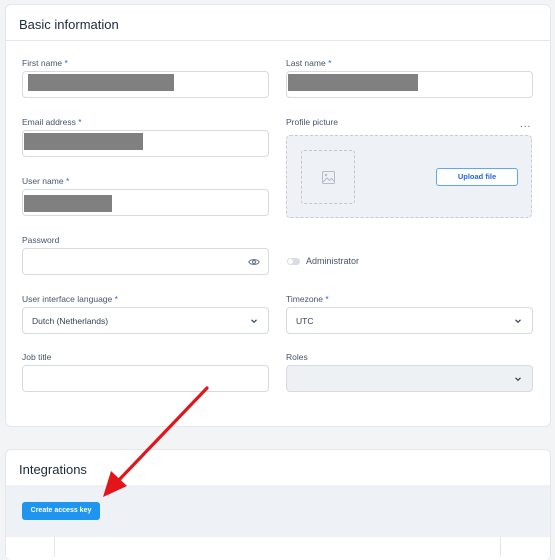 The width and height of the screenshot is (555, 560). What do you see at coordinates (145, 320) in the screenshot?
I see `ui-language-select: Dutch (Netherlands)` at bounding box center [145, 320].